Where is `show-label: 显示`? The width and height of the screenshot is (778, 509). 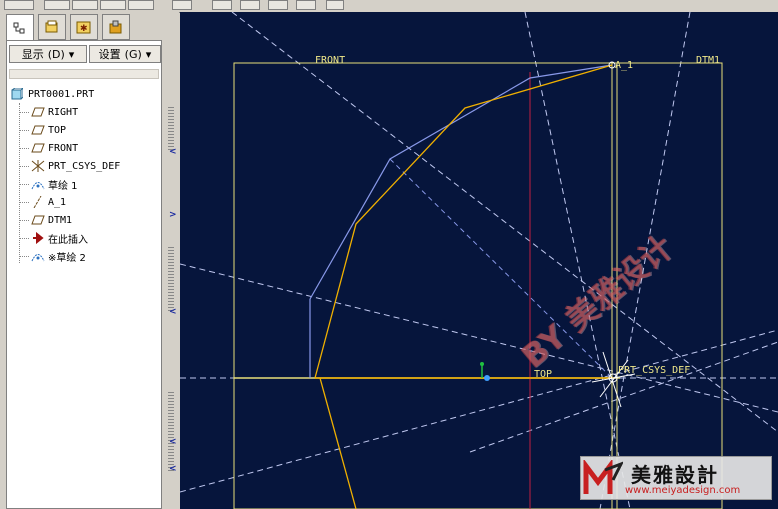 show-label: 显示 is located at coordinates (32, 54).